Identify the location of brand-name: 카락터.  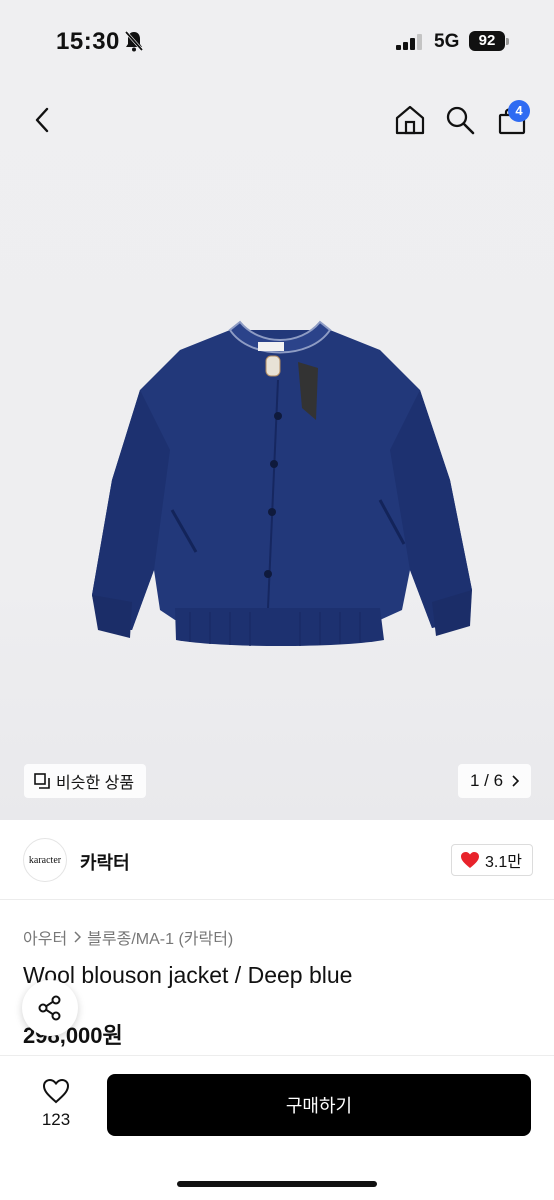
(105, 862).